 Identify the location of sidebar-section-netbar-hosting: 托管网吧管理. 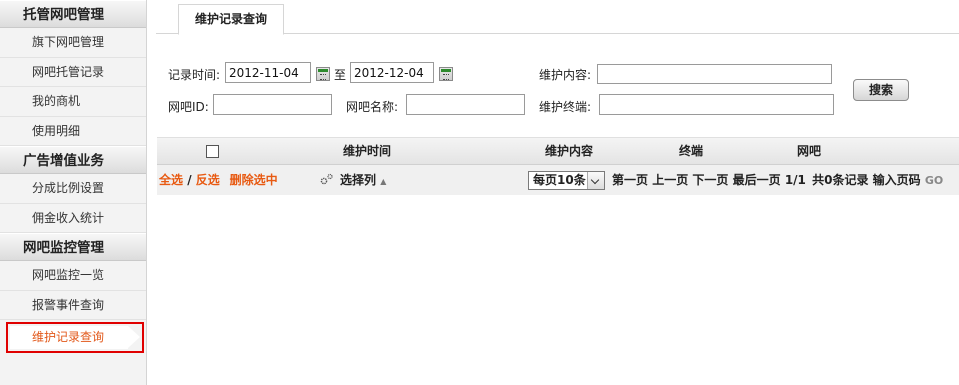
(73, 14).